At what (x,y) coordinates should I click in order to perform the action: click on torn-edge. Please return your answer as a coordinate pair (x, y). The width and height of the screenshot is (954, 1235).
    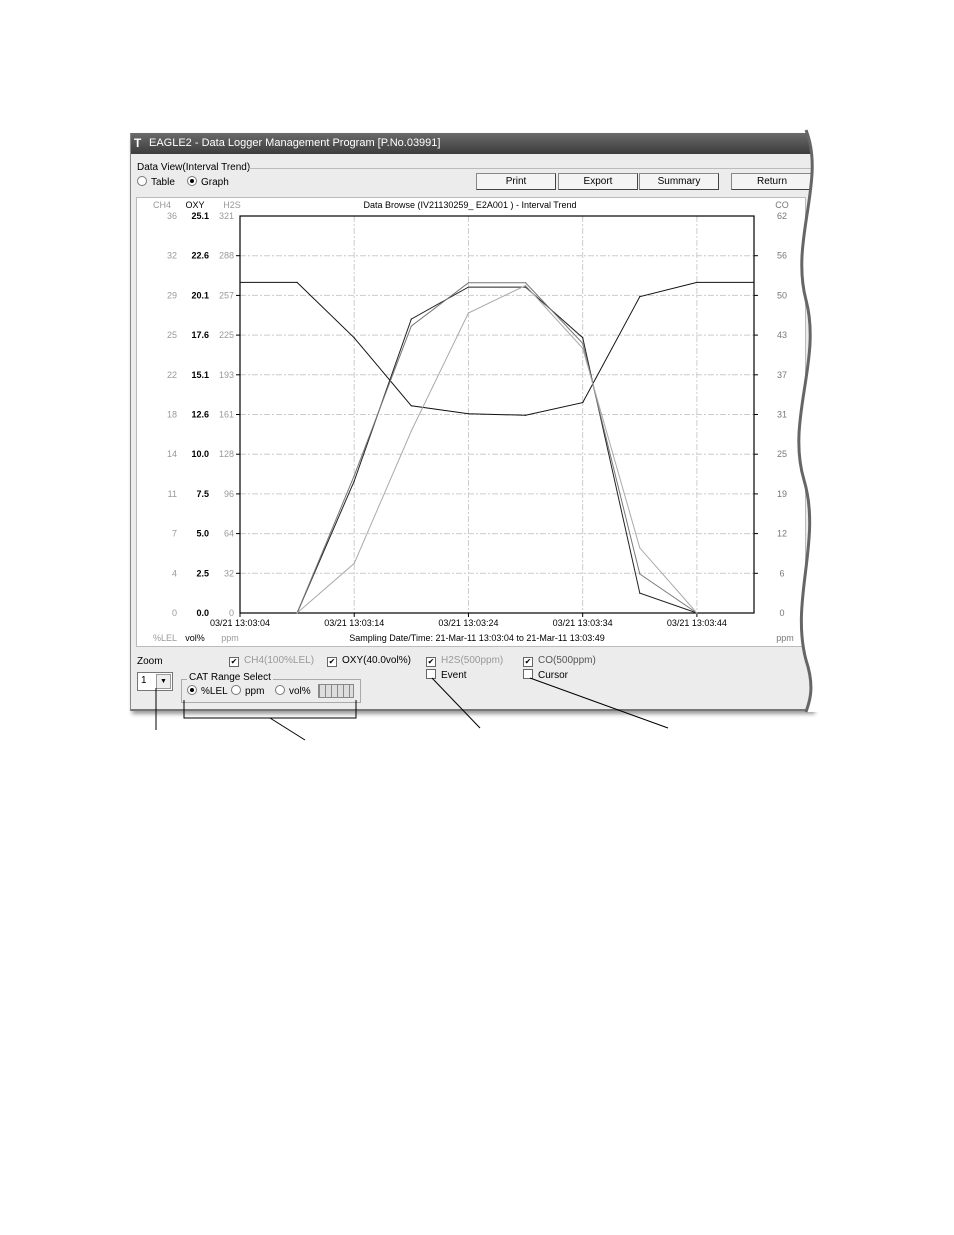
    Looking at the image, I should click on (876, 421).